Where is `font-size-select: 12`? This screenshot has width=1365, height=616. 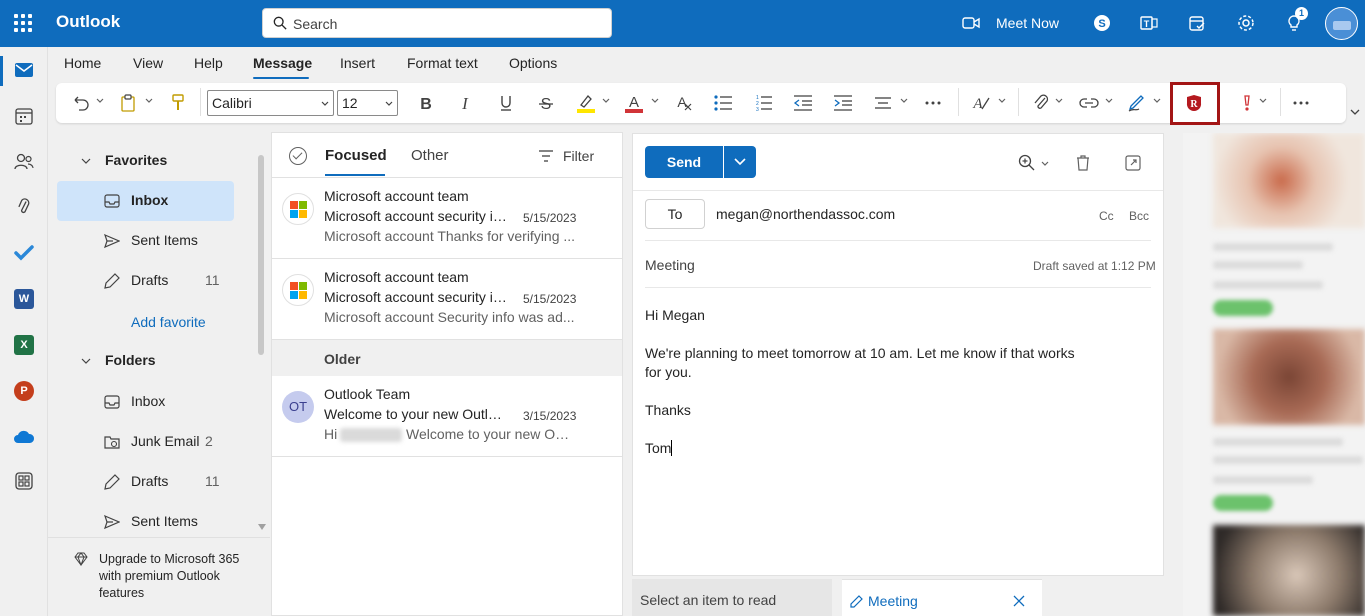 font-size-select: 12 is located at coordinates (367, 103).